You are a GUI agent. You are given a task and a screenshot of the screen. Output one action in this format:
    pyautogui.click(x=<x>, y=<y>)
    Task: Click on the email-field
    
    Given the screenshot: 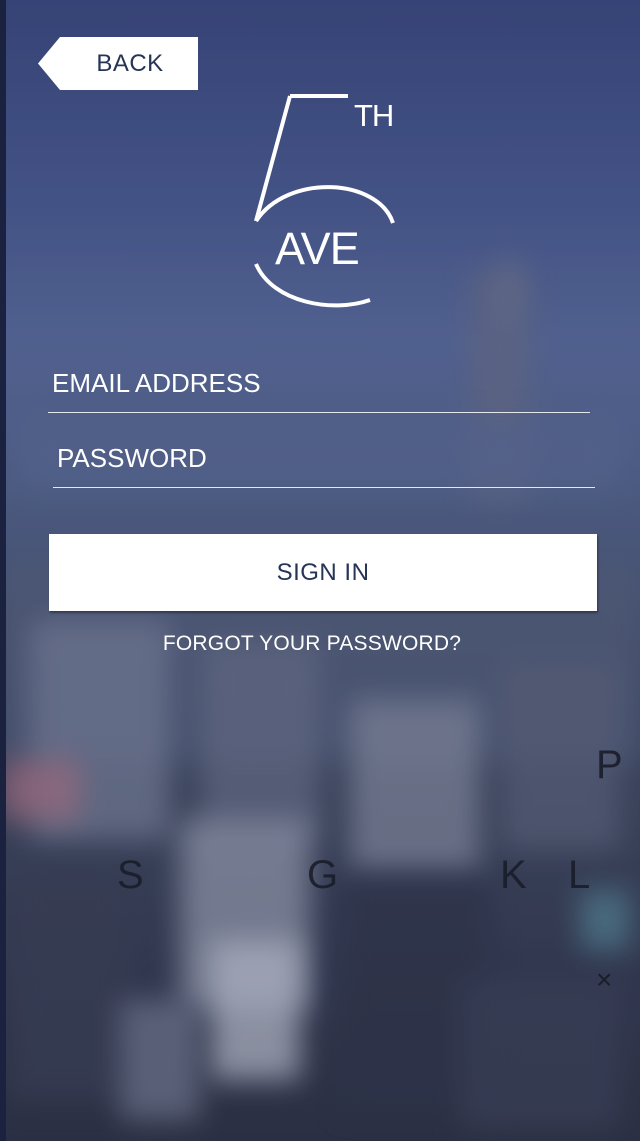 What is the action you would take?
    pyautogui.click(x=319, y=385)
    